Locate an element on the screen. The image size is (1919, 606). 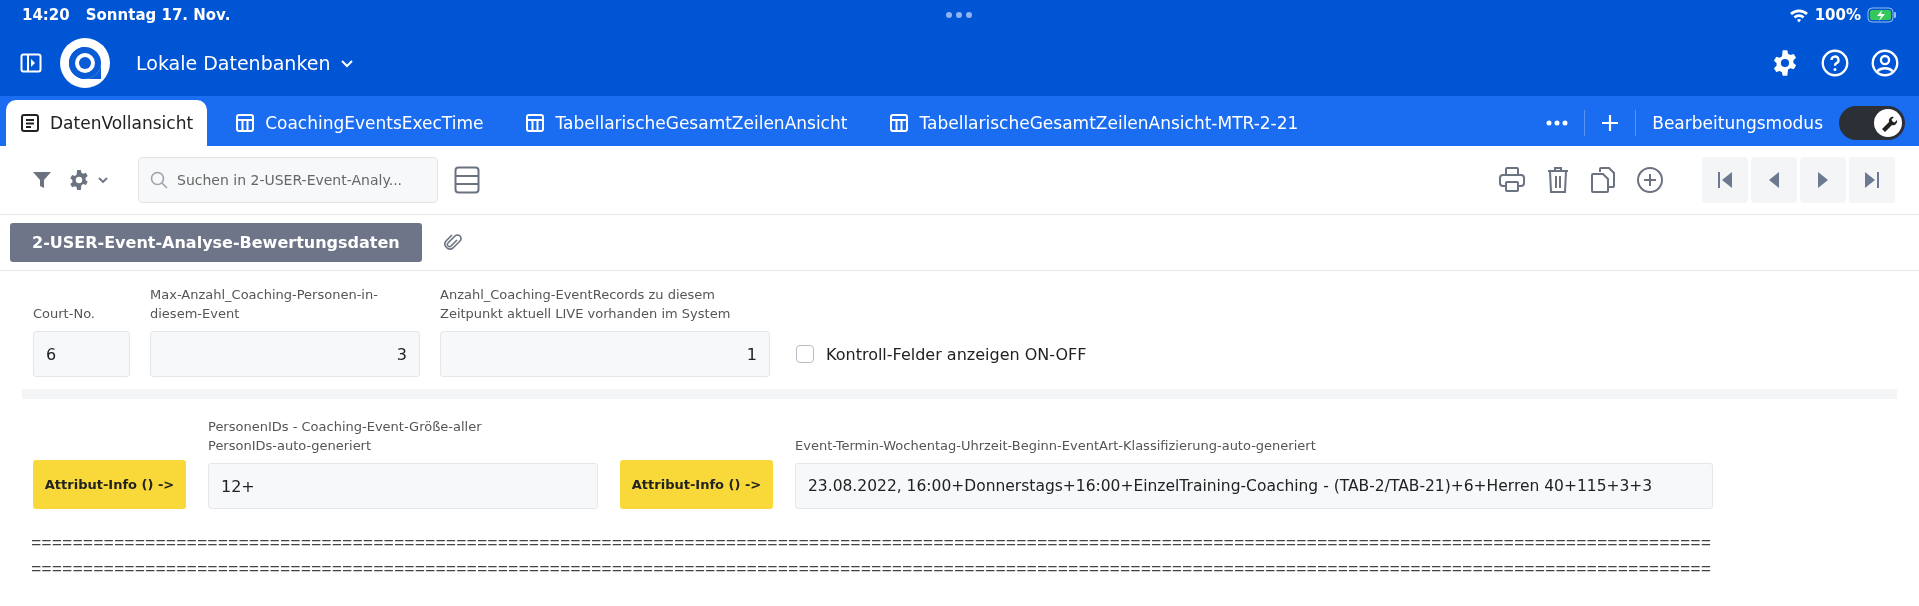
layout-icon is located at coordinates (467, 180).